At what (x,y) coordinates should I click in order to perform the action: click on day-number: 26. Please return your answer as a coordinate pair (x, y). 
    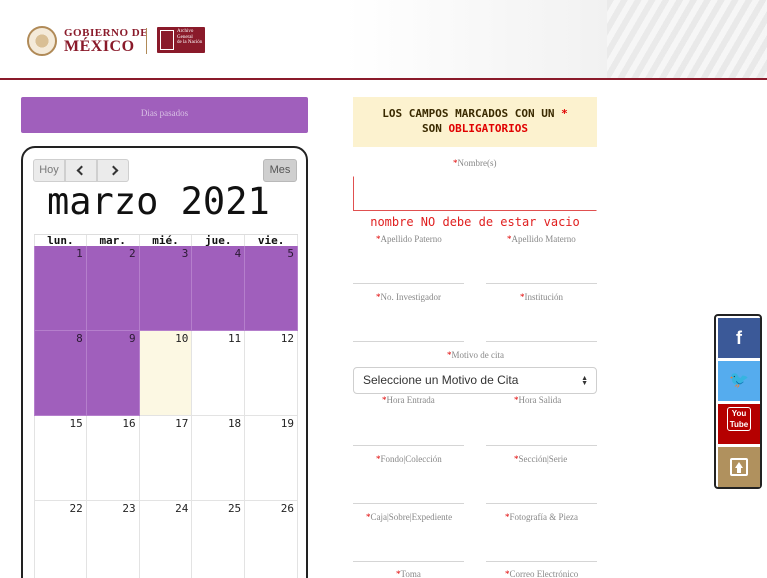
    Looking at the image, I should click on (287, 508).